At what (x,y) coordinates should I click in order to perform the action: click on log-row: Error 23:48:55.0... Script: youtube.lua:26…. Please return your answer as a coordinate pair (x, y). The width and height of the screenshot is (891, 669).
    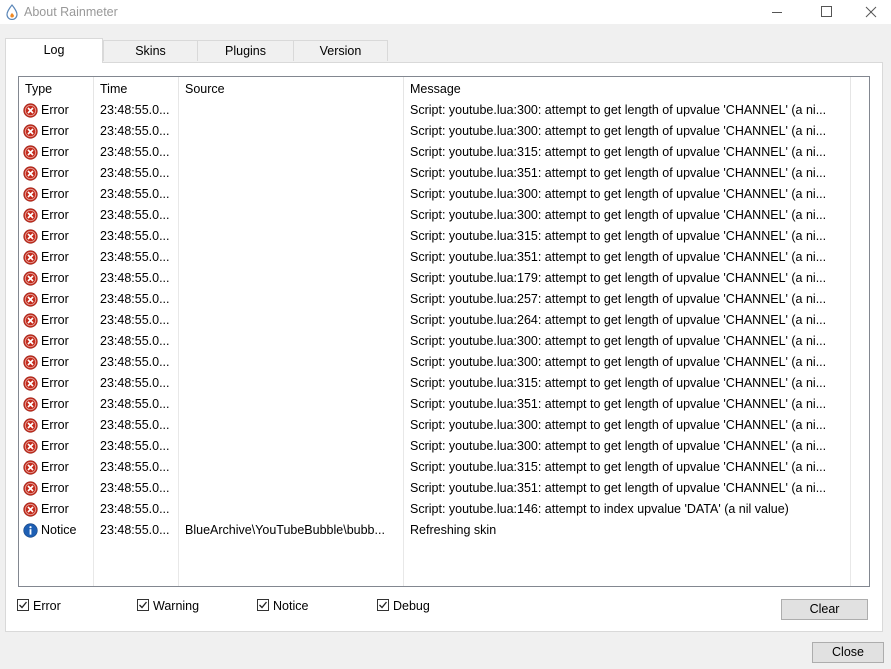
    Looking at the image, I should click on (444, 320).